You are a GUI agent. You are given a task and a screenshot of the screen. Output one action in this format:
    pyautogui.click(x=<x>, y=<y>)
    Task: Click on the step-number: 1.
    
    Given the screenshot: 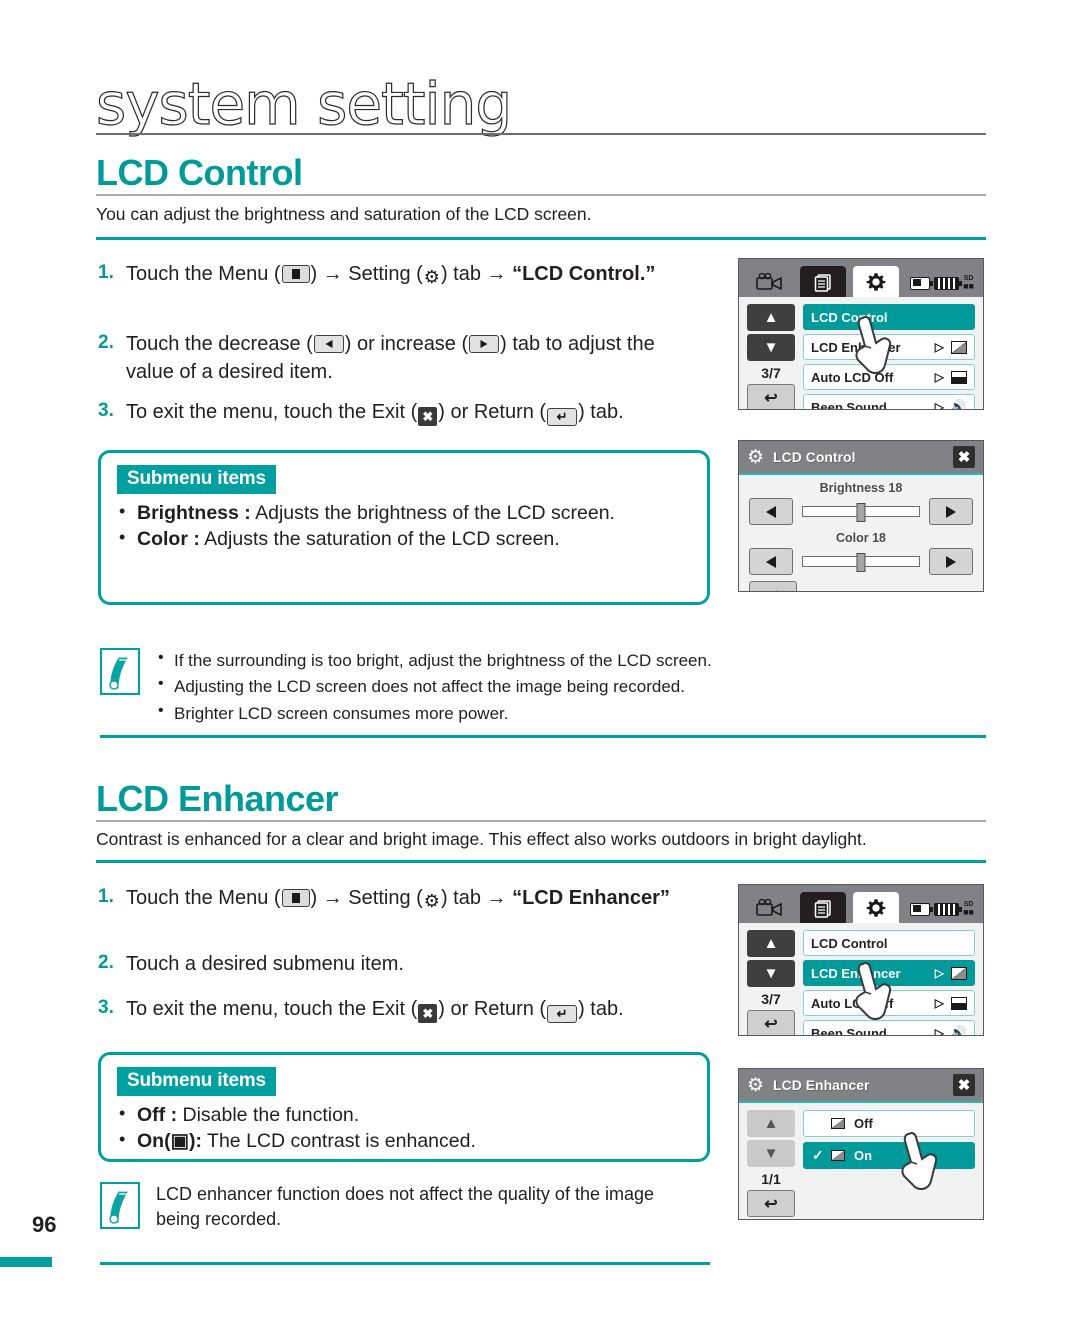 What is the action you would take?
    pyautogui.click(x=106, y=272)
    